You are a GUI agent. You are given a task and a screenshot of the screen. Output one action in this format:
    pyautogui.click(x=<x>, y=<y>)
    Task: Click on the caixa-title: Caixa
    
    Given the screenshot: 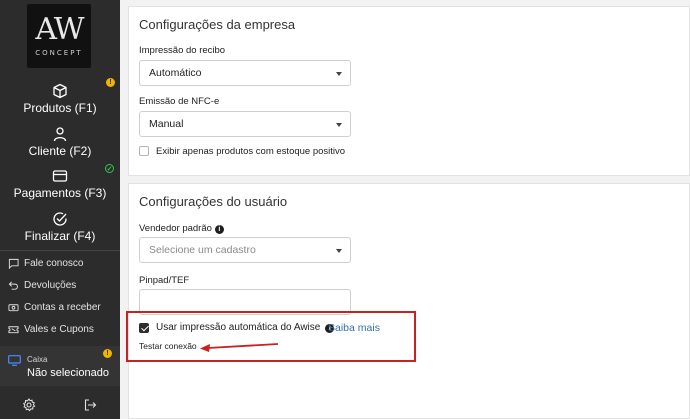 What is the action you would take?
    pyautogui.click(x=37, y=359)
    